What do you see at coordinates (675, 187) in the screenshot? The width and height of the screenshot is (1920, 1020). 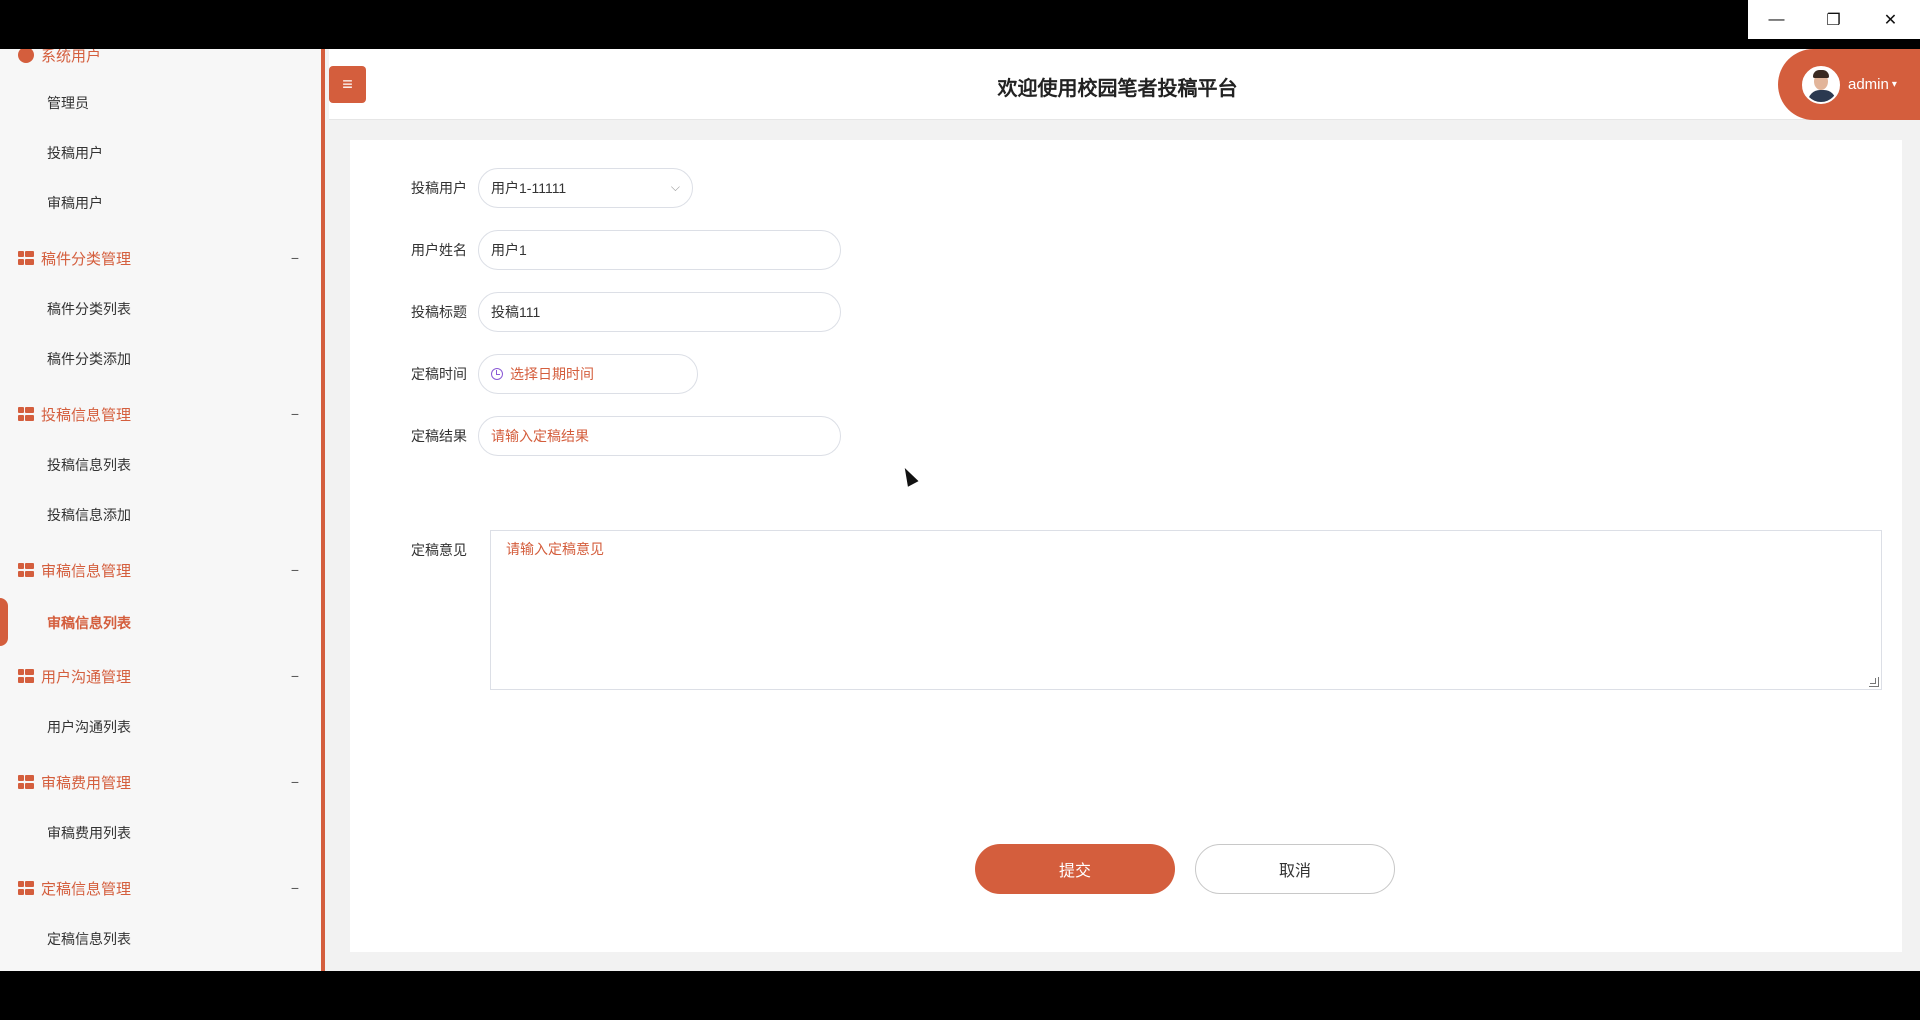 I see `chevron-down-icon: ⌵` at bounding box center [675, 187].